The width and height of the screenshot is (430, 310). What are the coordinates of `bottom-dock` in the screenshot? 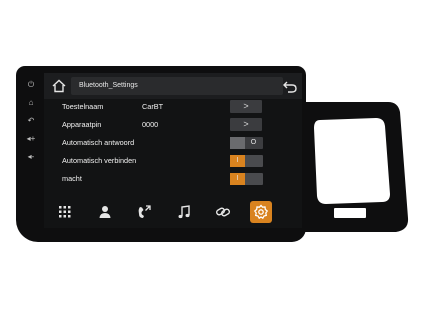 It's located at (173, 212).